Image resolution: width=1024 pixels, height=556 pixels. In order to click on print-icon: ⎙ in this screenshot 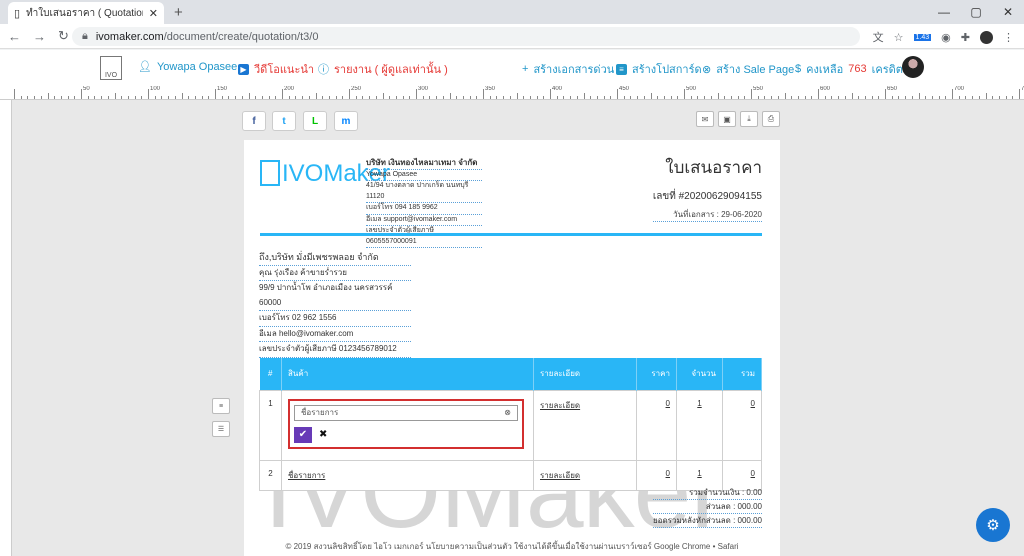, I will do `click(771, 119)`.